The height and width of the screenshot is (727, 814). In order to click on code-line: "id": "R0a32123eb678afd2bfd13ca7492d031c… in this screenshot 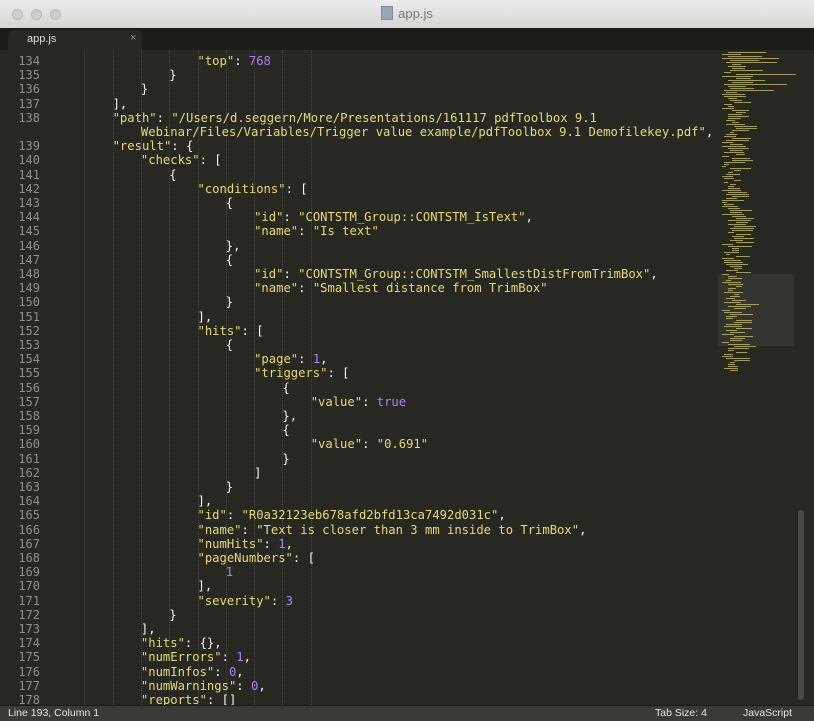, I will do `click(352, 515)`.